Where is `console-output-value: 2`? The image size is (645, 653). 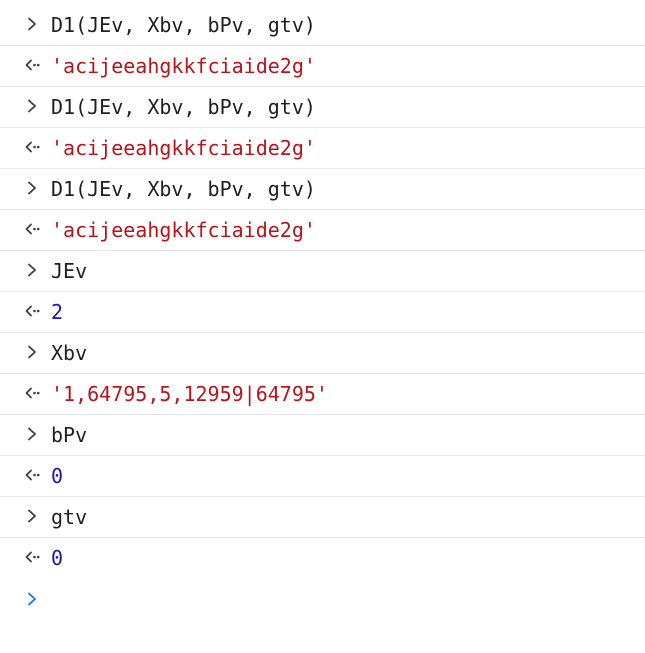 console-output-value: 2 is located at coordinates (57, 312).